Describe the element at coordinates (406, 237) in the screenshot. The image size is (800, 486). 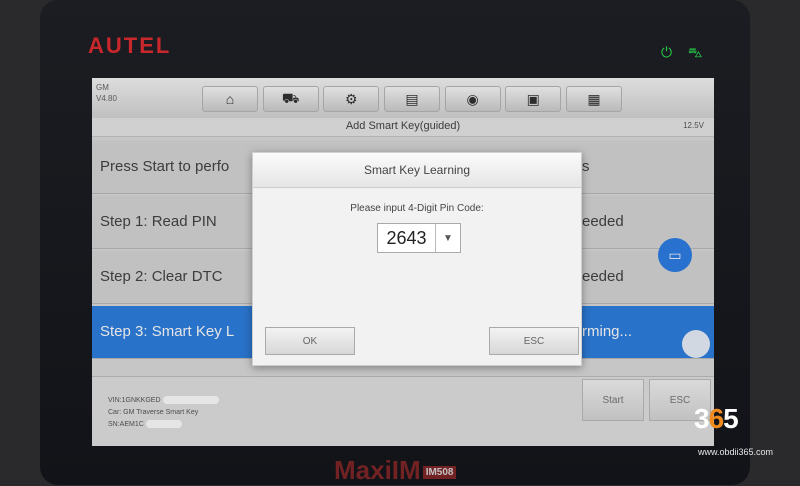
I see `pin-code-value: 2643` at that location.